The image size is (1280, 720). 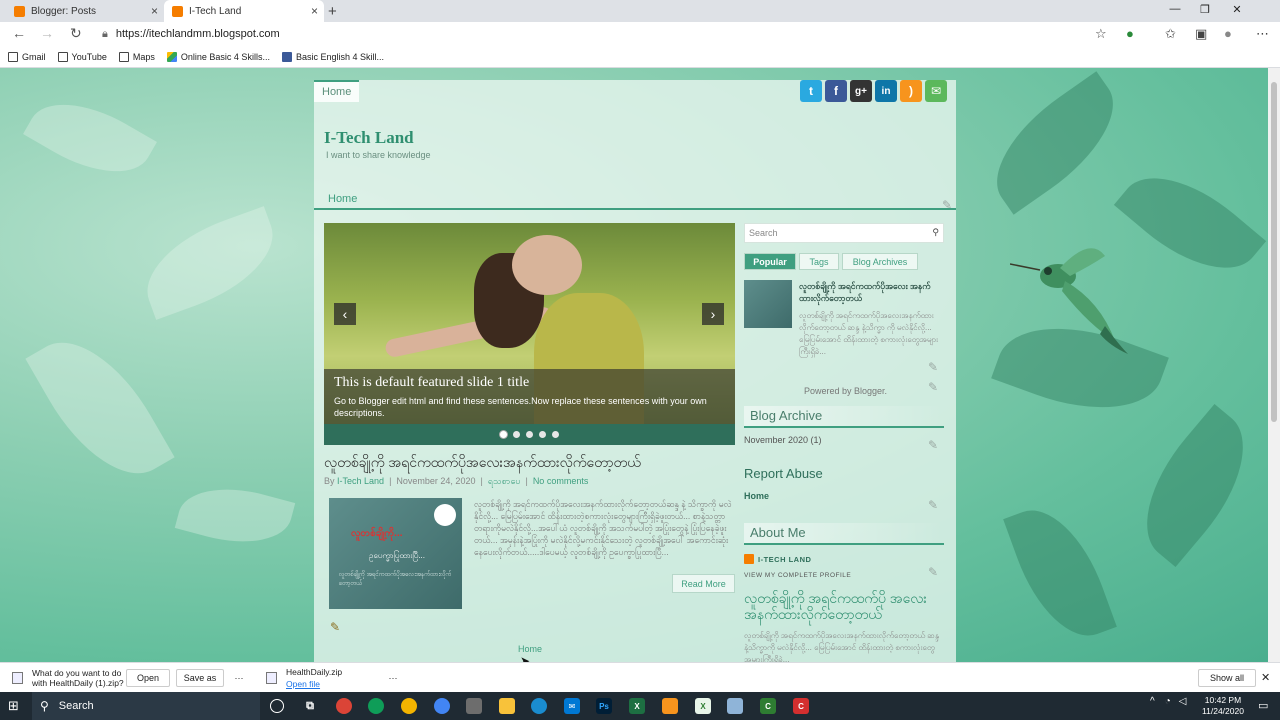 What do you see at coordinates (148, 678) in the screenshot?
I see `open-button: Open` at bounding box center [148, 678].